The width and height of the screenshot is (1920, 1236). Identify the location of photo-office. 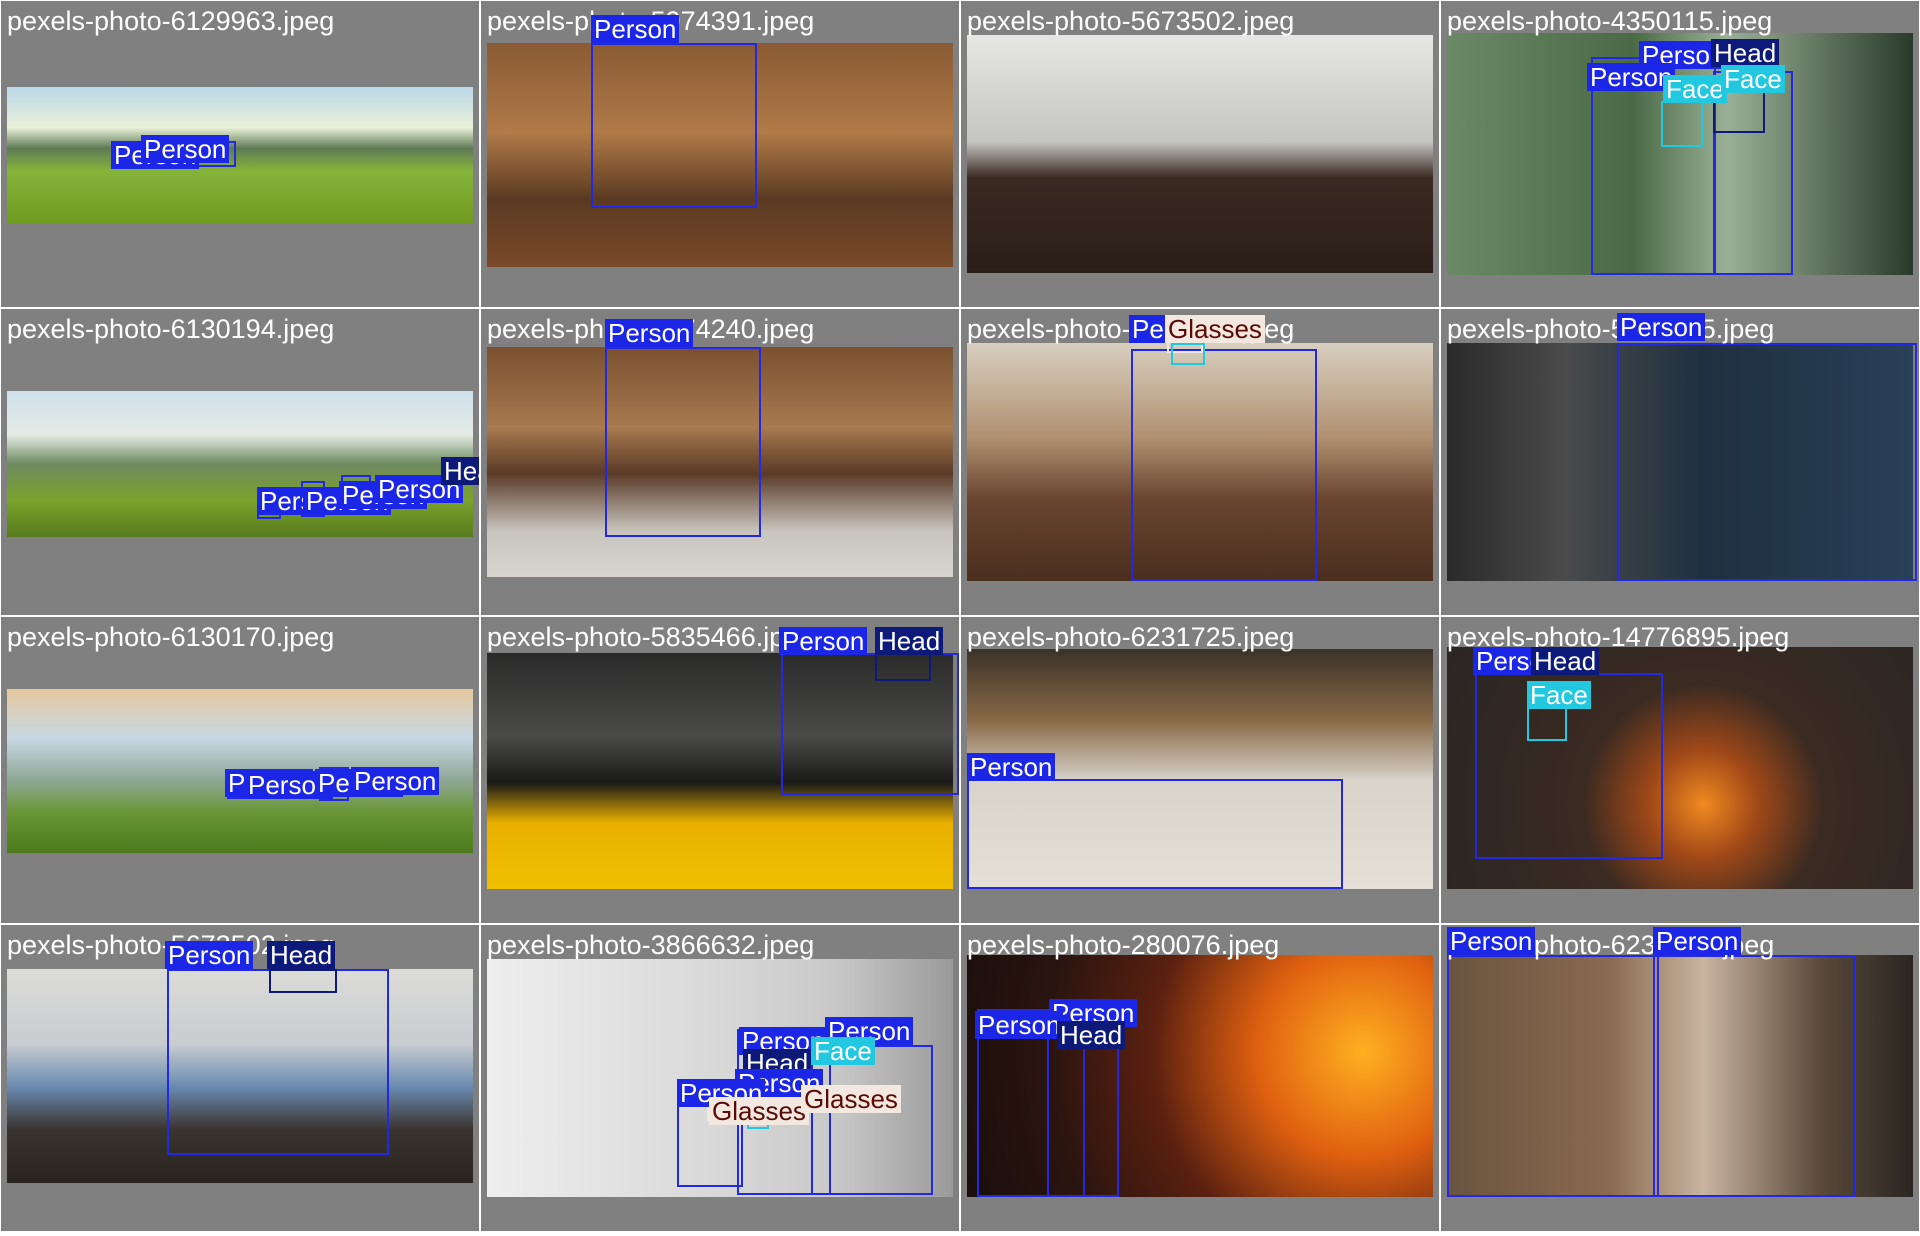
(1200, 154).